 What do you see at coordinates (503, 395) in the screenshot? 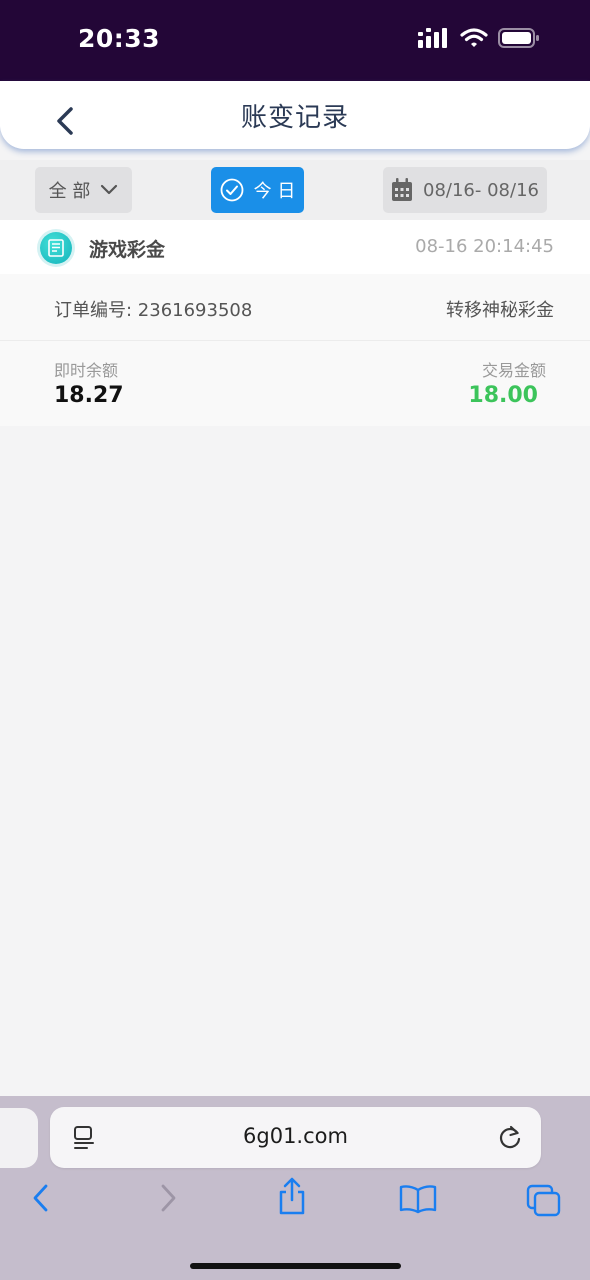
I see `amount-value: 18.00` at bounding box center [503, 395].